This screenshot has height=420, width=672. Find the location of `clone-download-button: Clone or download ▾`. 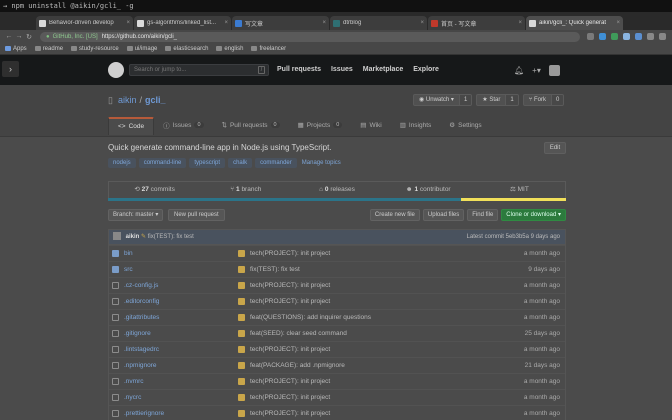

clone-download-button: Clone or download ▾ is located at coordinates (533, 215).